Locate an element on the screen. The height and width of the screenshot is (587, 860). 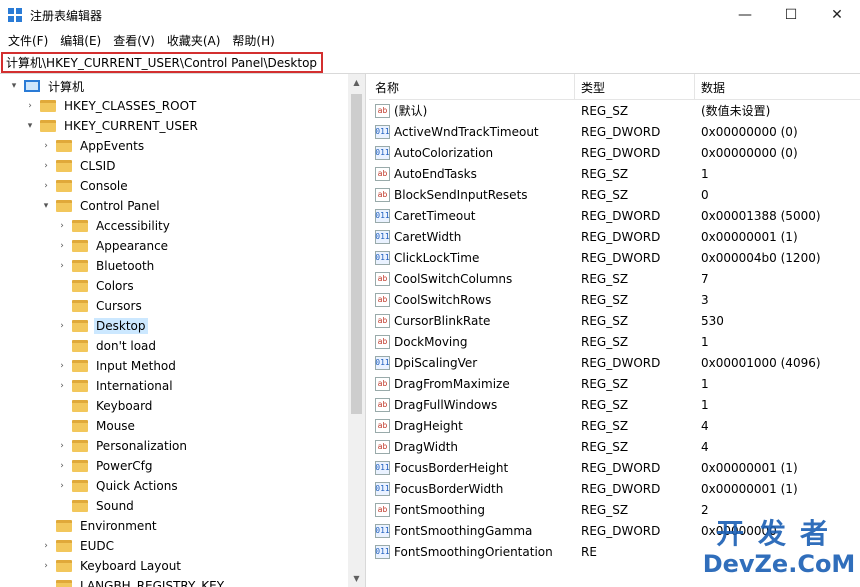
tree-item: Sound is located at coordinates (96, 506).